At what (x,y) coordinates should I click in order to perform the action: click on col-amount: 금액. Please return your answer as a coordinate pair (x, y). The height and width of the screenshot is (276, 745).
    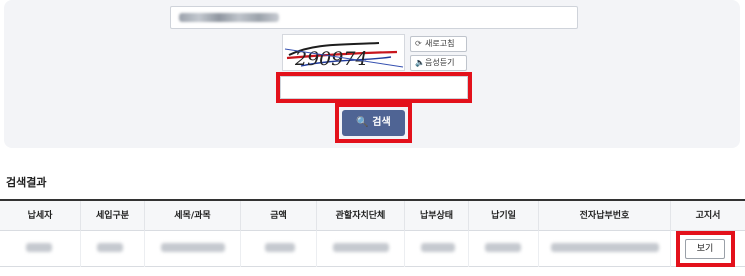
    Looking at the image, I should click on (278, 216).